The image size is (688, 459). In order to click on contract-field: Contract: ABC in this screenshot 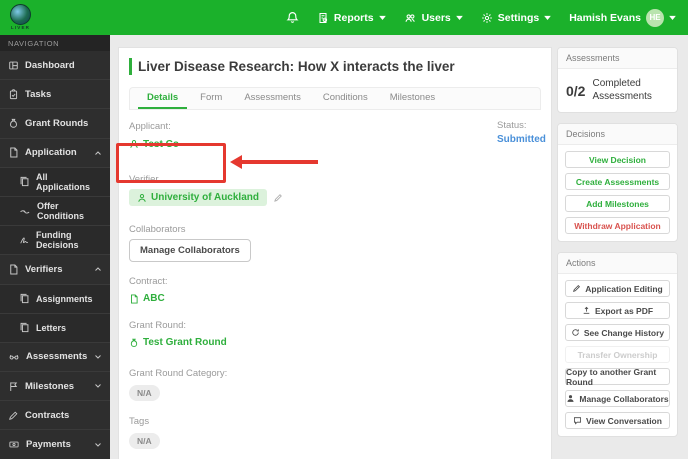, I will do `click(335, 292)`.